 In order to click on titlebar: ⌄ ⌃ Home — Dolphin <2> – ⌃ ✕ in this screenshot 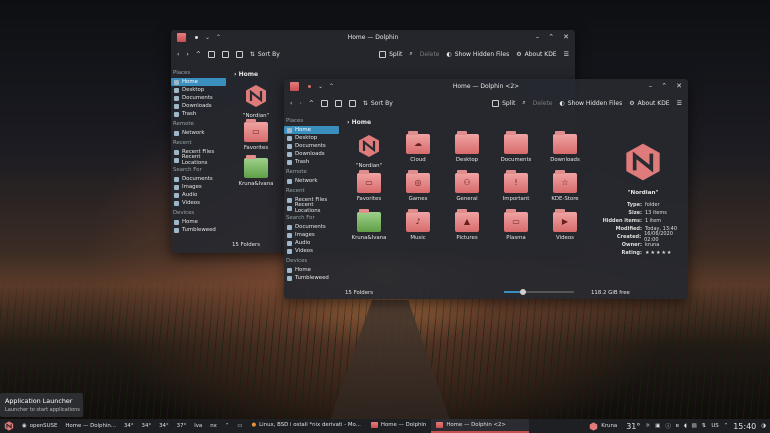, I will do `click(486, 86)`.